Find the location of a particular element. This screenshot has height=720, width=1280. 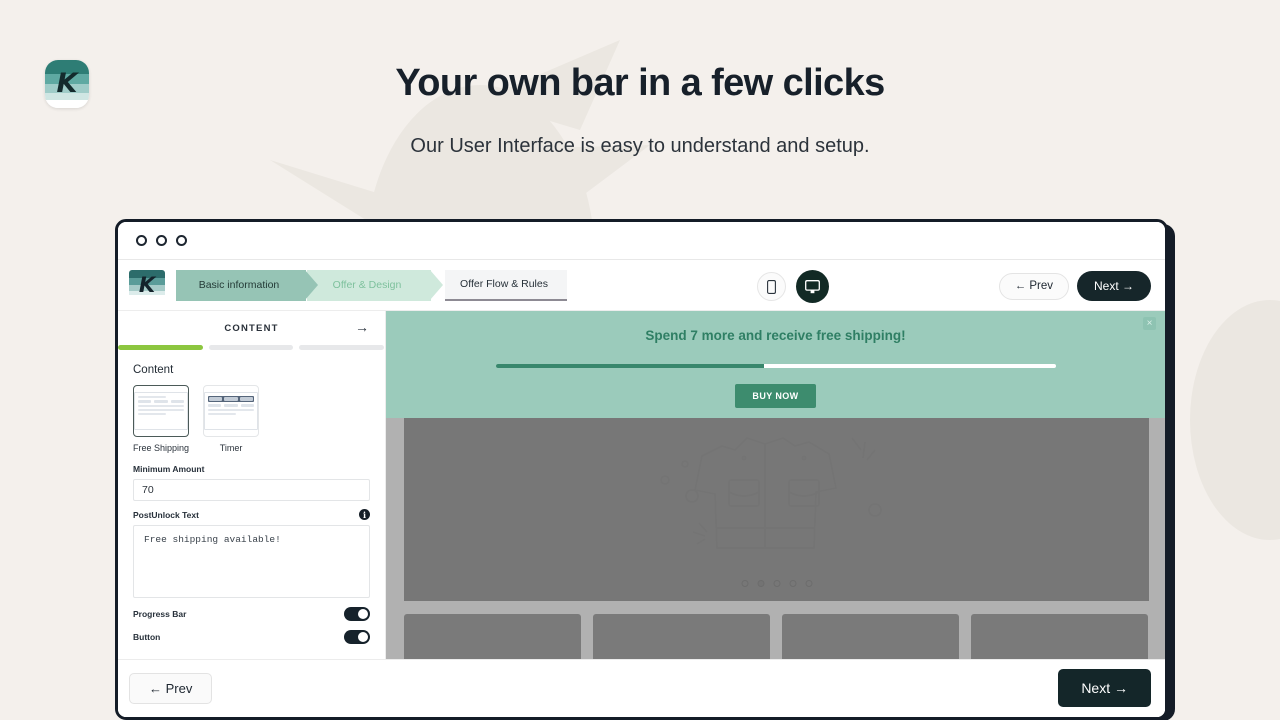

product-card-row is located at coordinates (776, 639).